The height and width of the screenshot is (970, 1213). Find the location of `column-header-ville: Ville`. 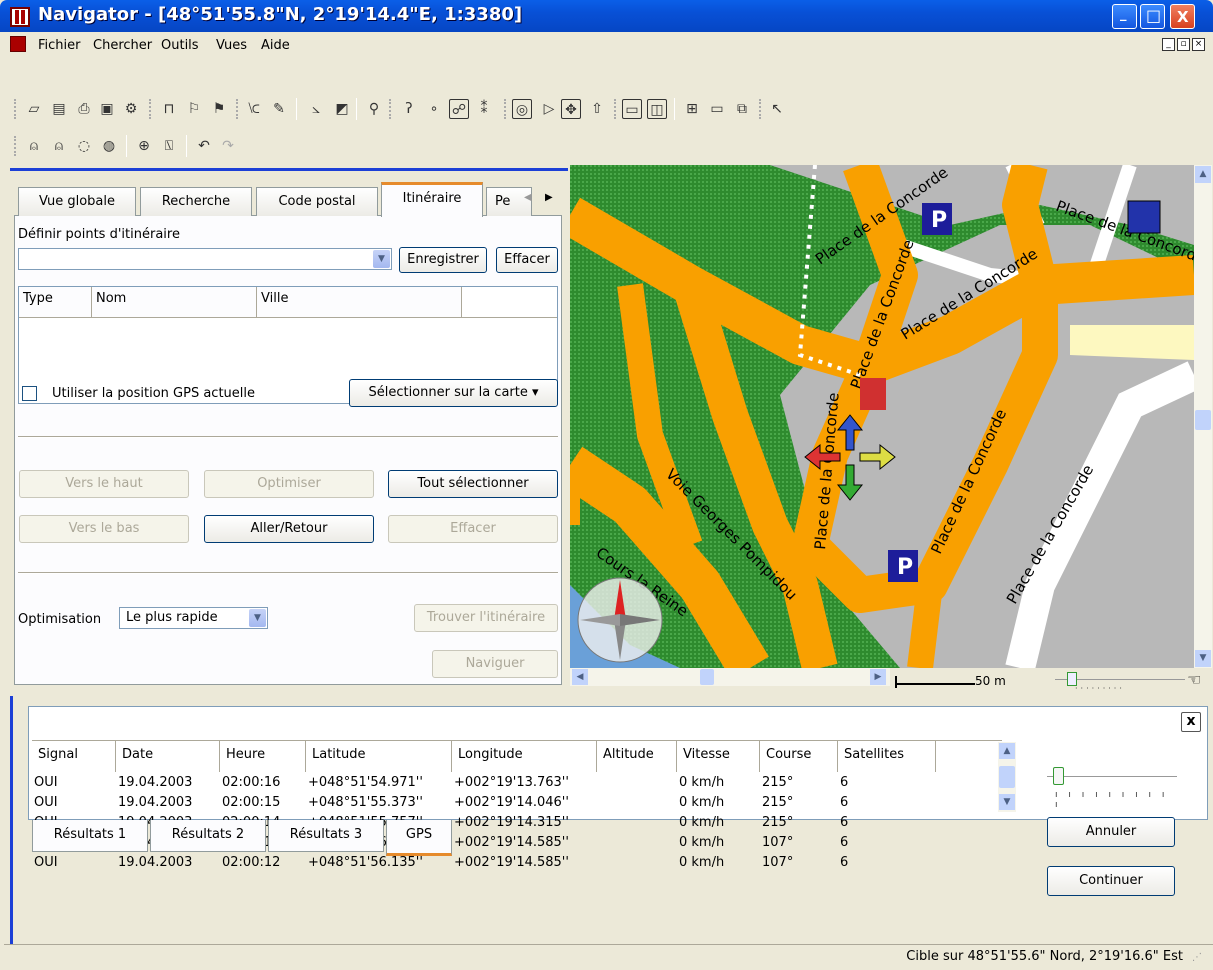

column-header-ville: Ville is located at coordinates (359, 302).